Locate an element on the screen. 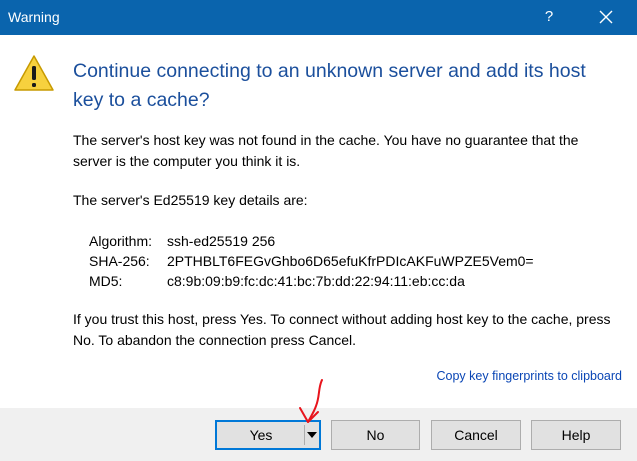 Image resolution: width=637 pixels, height=461 pixels. cancel-button: Cancel is located at coordinates (476, 435).